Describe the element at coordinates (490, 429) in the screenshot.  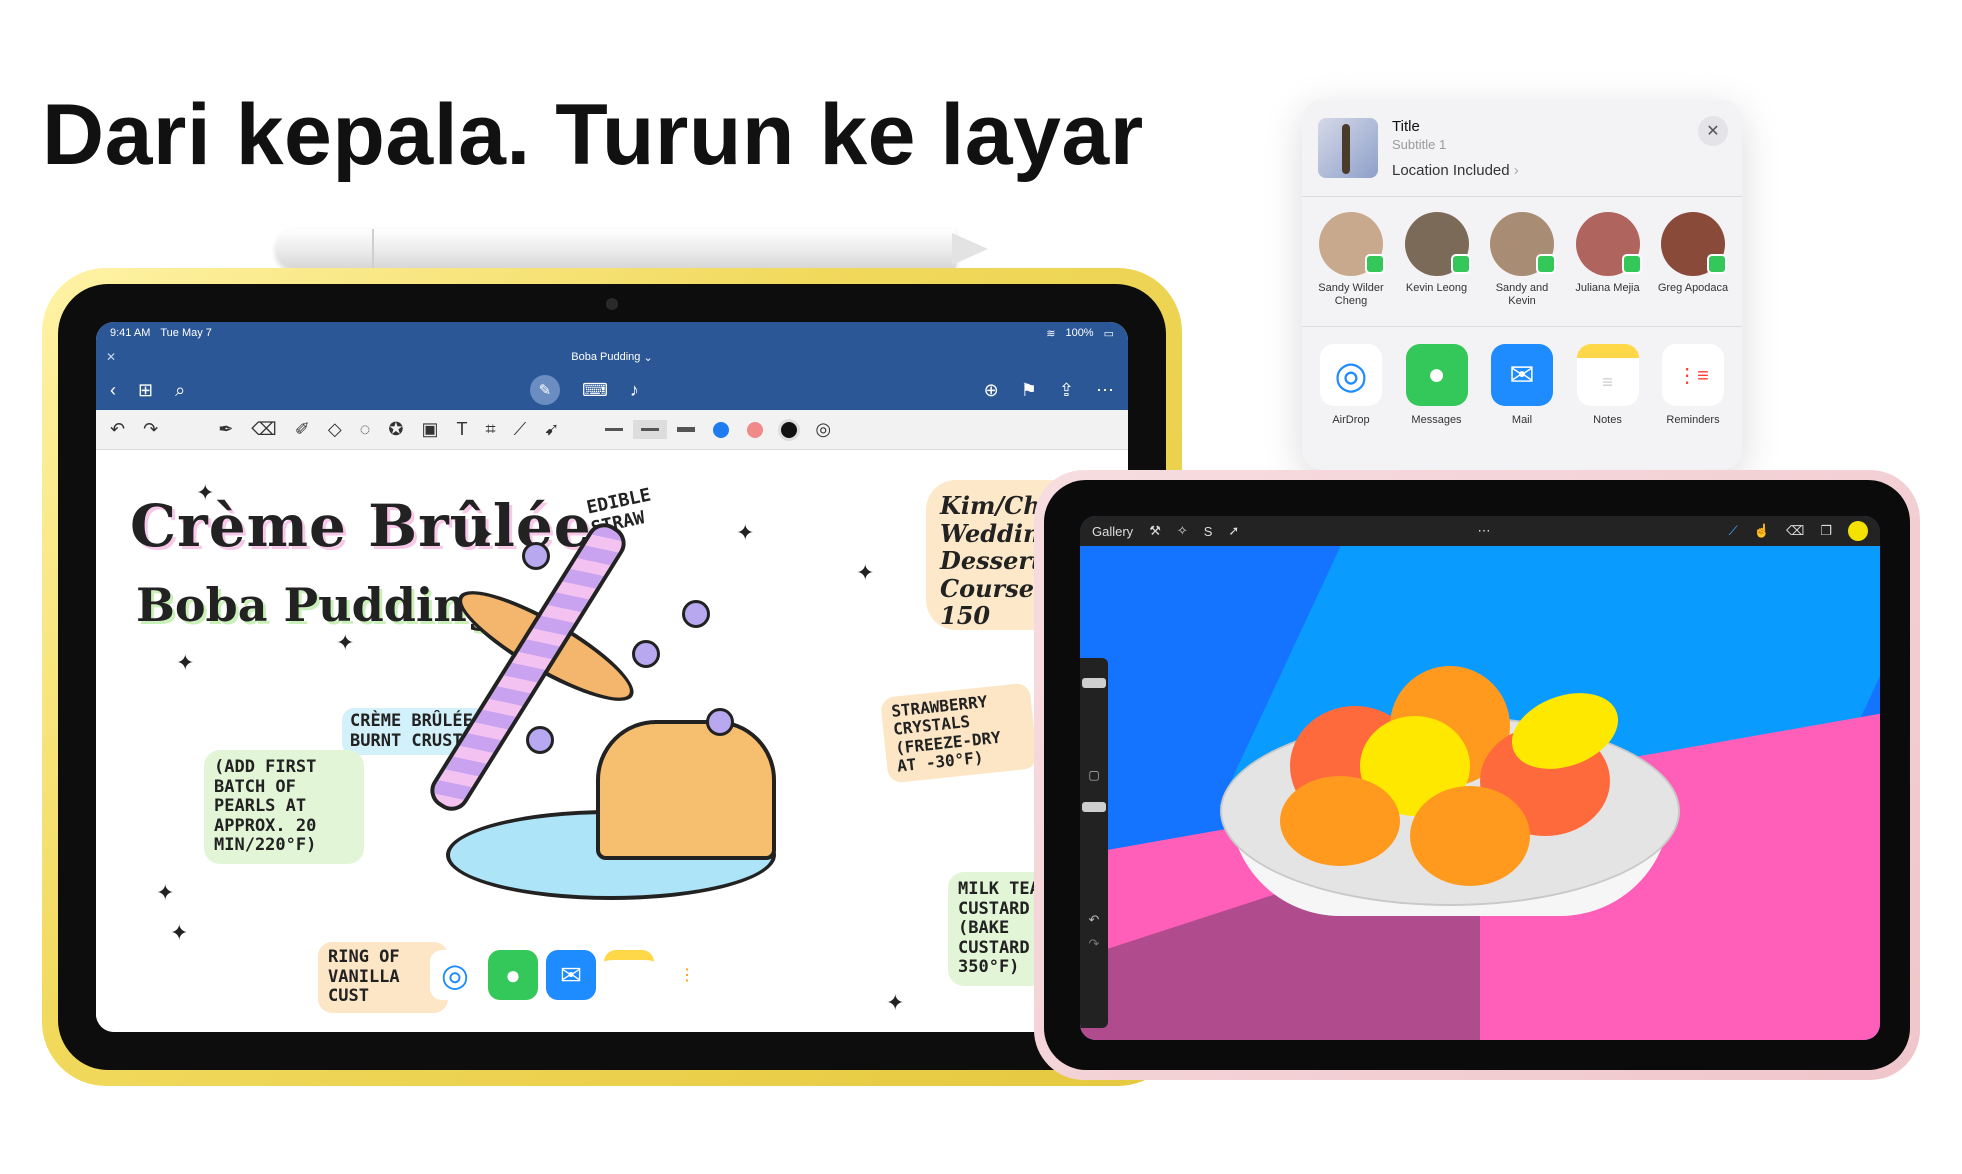
I see `scan-tool-icon: ⌗` at that location.